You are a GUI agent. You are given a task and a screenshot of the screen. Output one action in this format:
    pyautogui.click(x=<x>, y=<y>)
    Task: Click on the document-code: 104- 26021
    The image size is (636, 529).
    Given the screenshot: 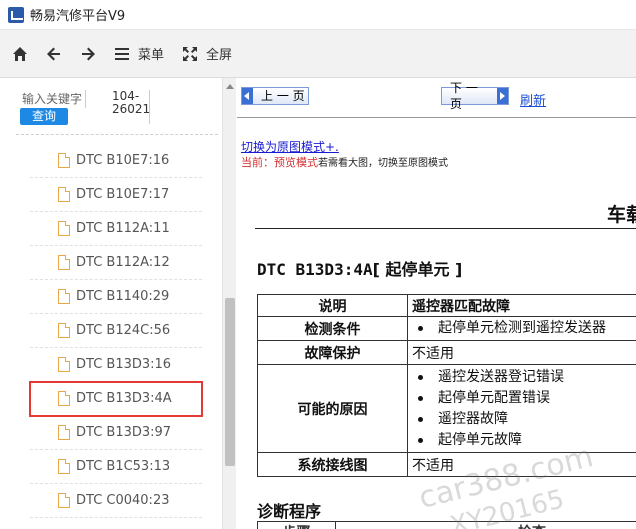 What is the action you would take?
    pyautogui.click(x=131, y=107)
    